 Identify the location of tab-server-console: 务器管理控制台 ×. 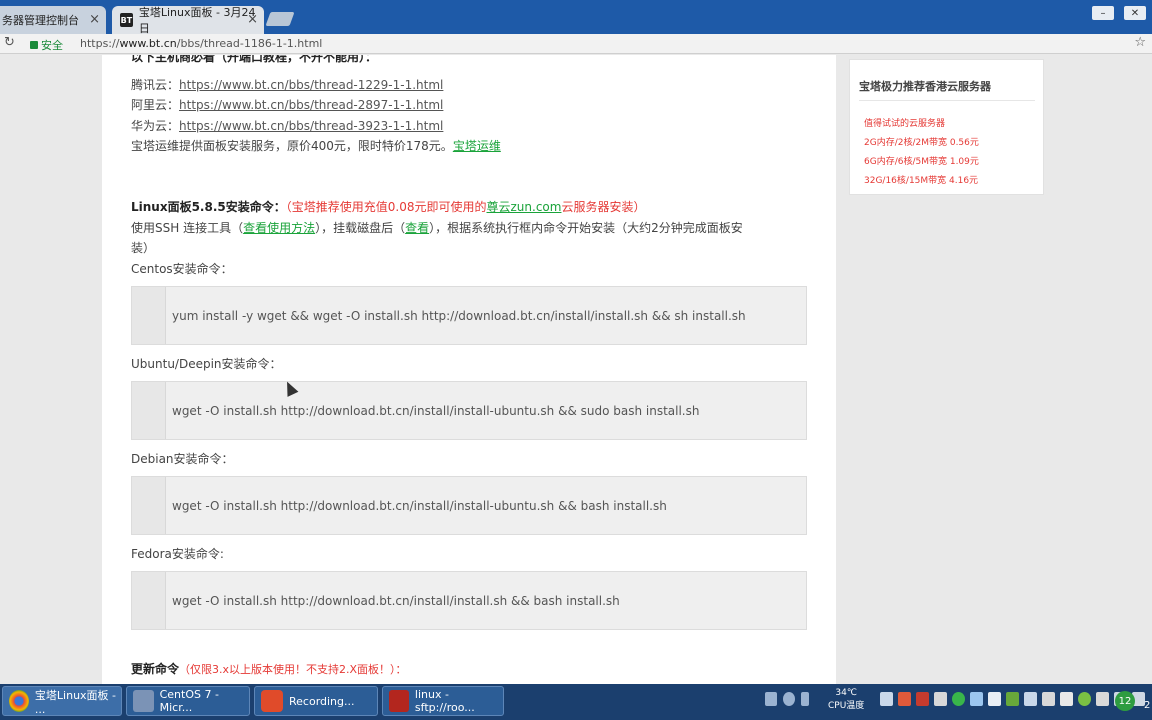
(53, 20).